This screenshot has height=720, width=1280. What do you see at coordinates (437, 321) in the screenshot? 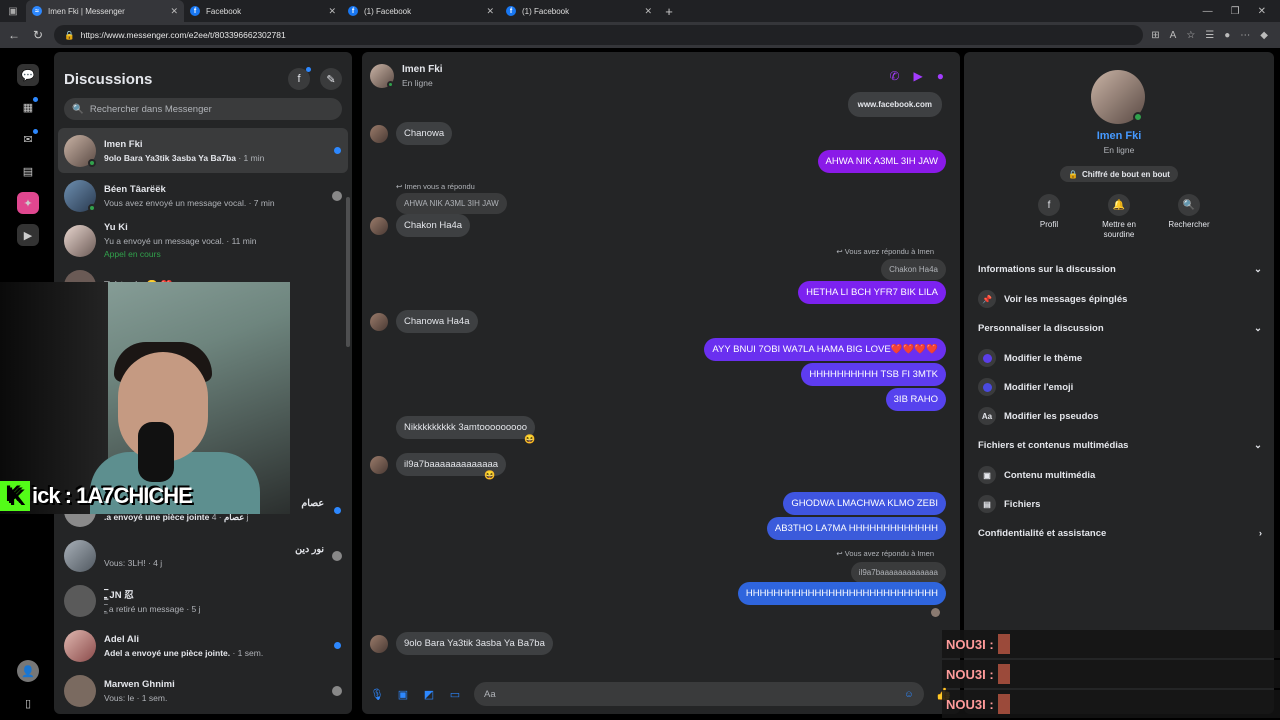
I see `message-bubble: Chanowa Ha4a` at bounding box center [437, 321].